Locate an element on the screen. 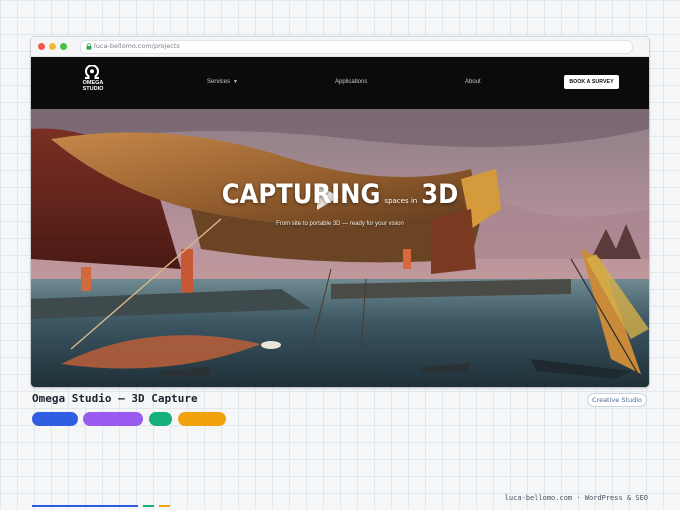 The height and width of the screenshot is (510, 680). color-swatch-blue is located at coordinates (55, 419).